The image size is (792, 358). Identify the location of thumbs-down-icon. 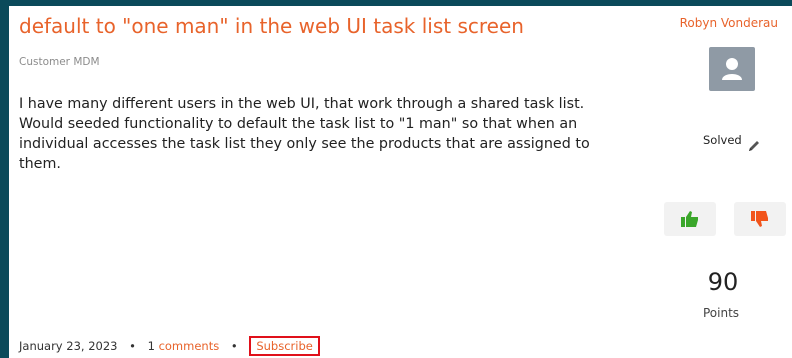
(759, 219).